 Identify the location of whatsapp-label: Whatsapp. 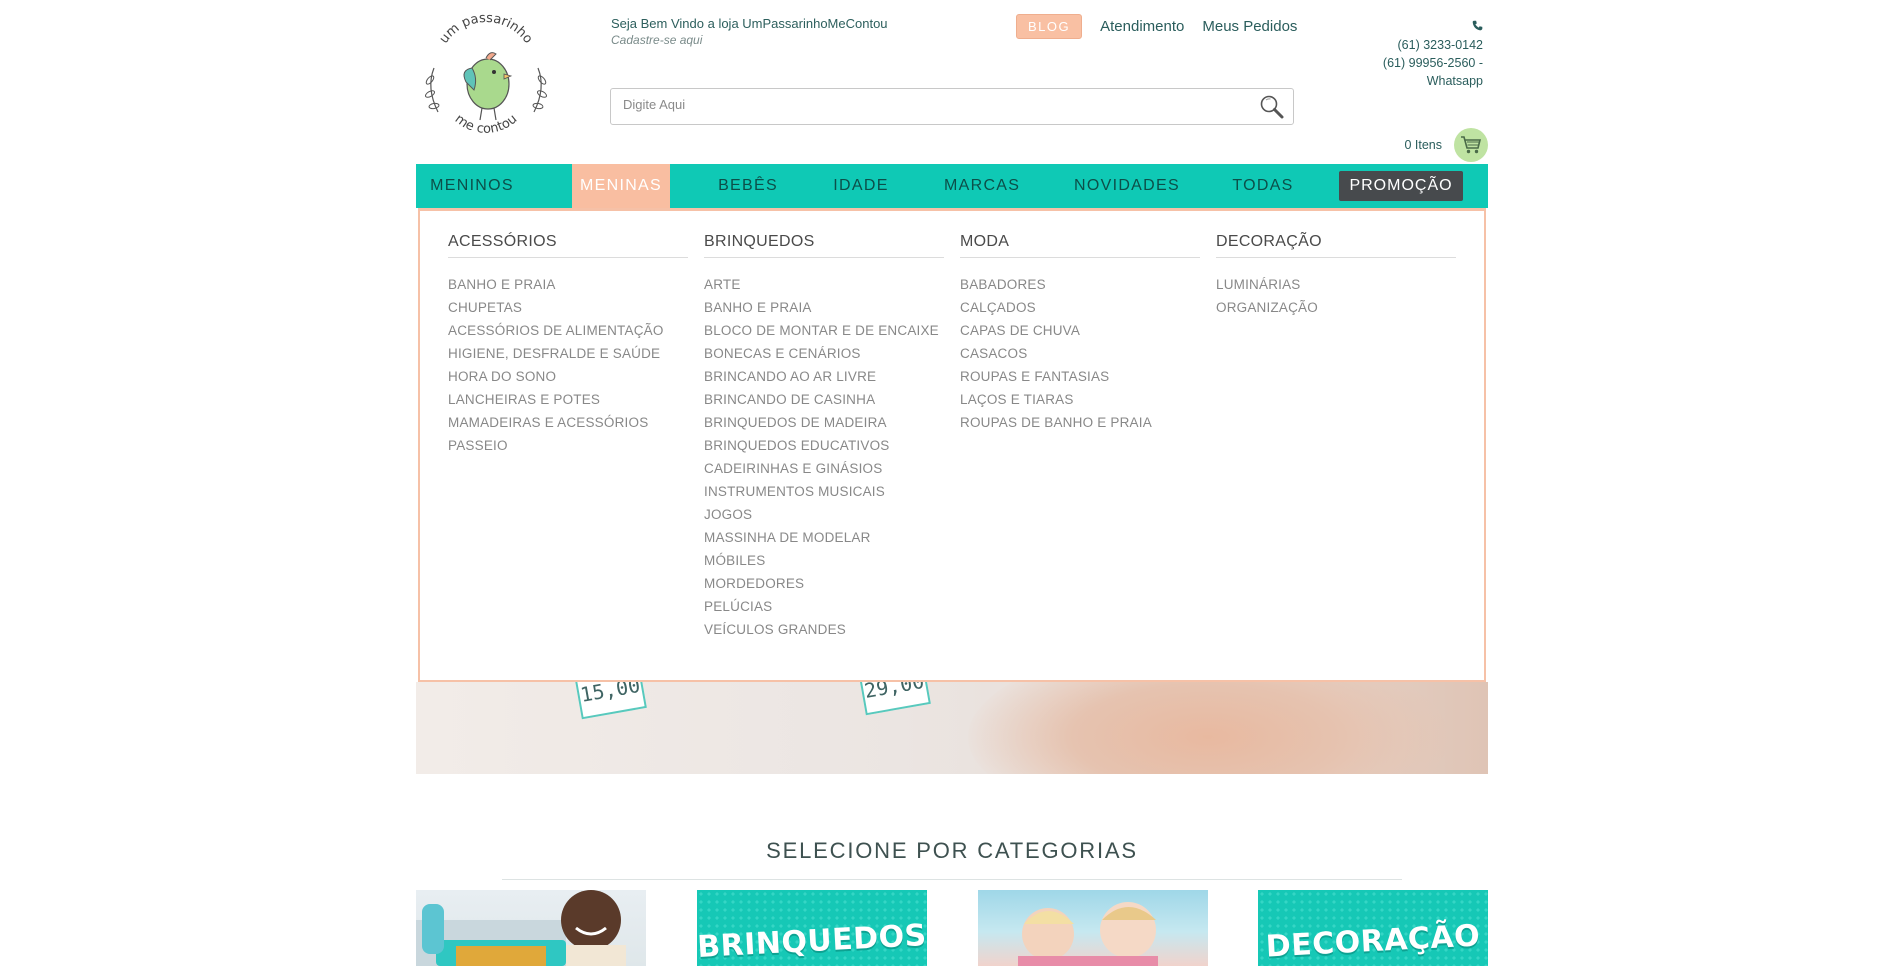
(1454, 81).